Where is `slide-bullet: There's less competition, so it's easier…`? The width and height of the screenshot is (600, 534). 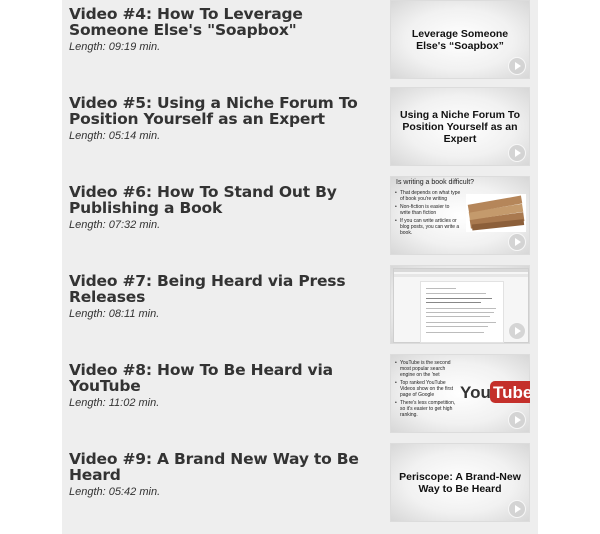 slide-bullet: There's less competition, so it's easier… is located at coordinates (427, 409).